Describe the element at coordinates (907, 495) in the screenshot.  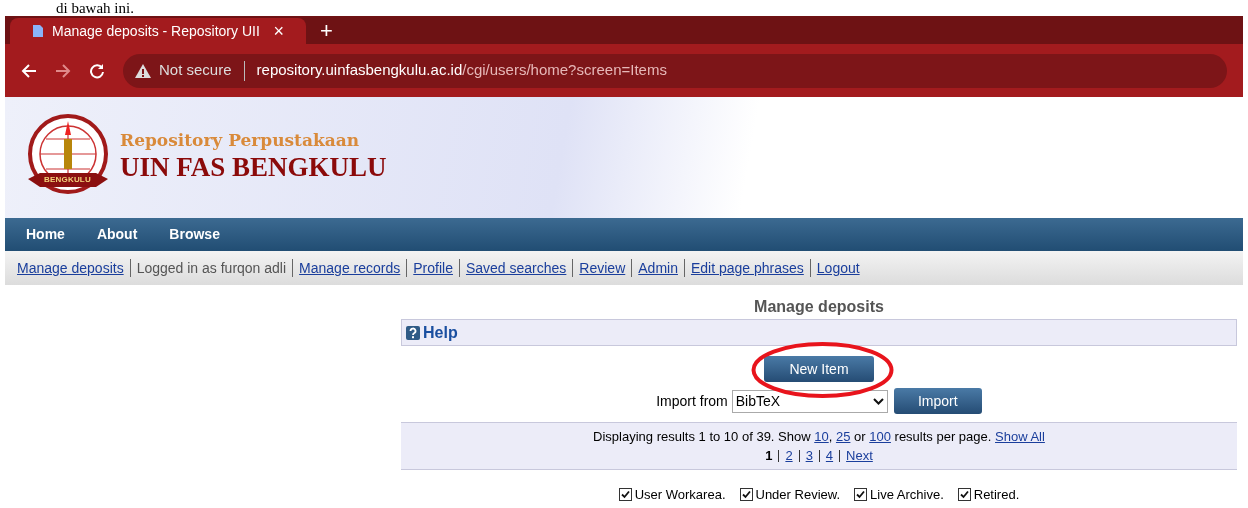
I see `filter-label: Live Archive.` at that location.